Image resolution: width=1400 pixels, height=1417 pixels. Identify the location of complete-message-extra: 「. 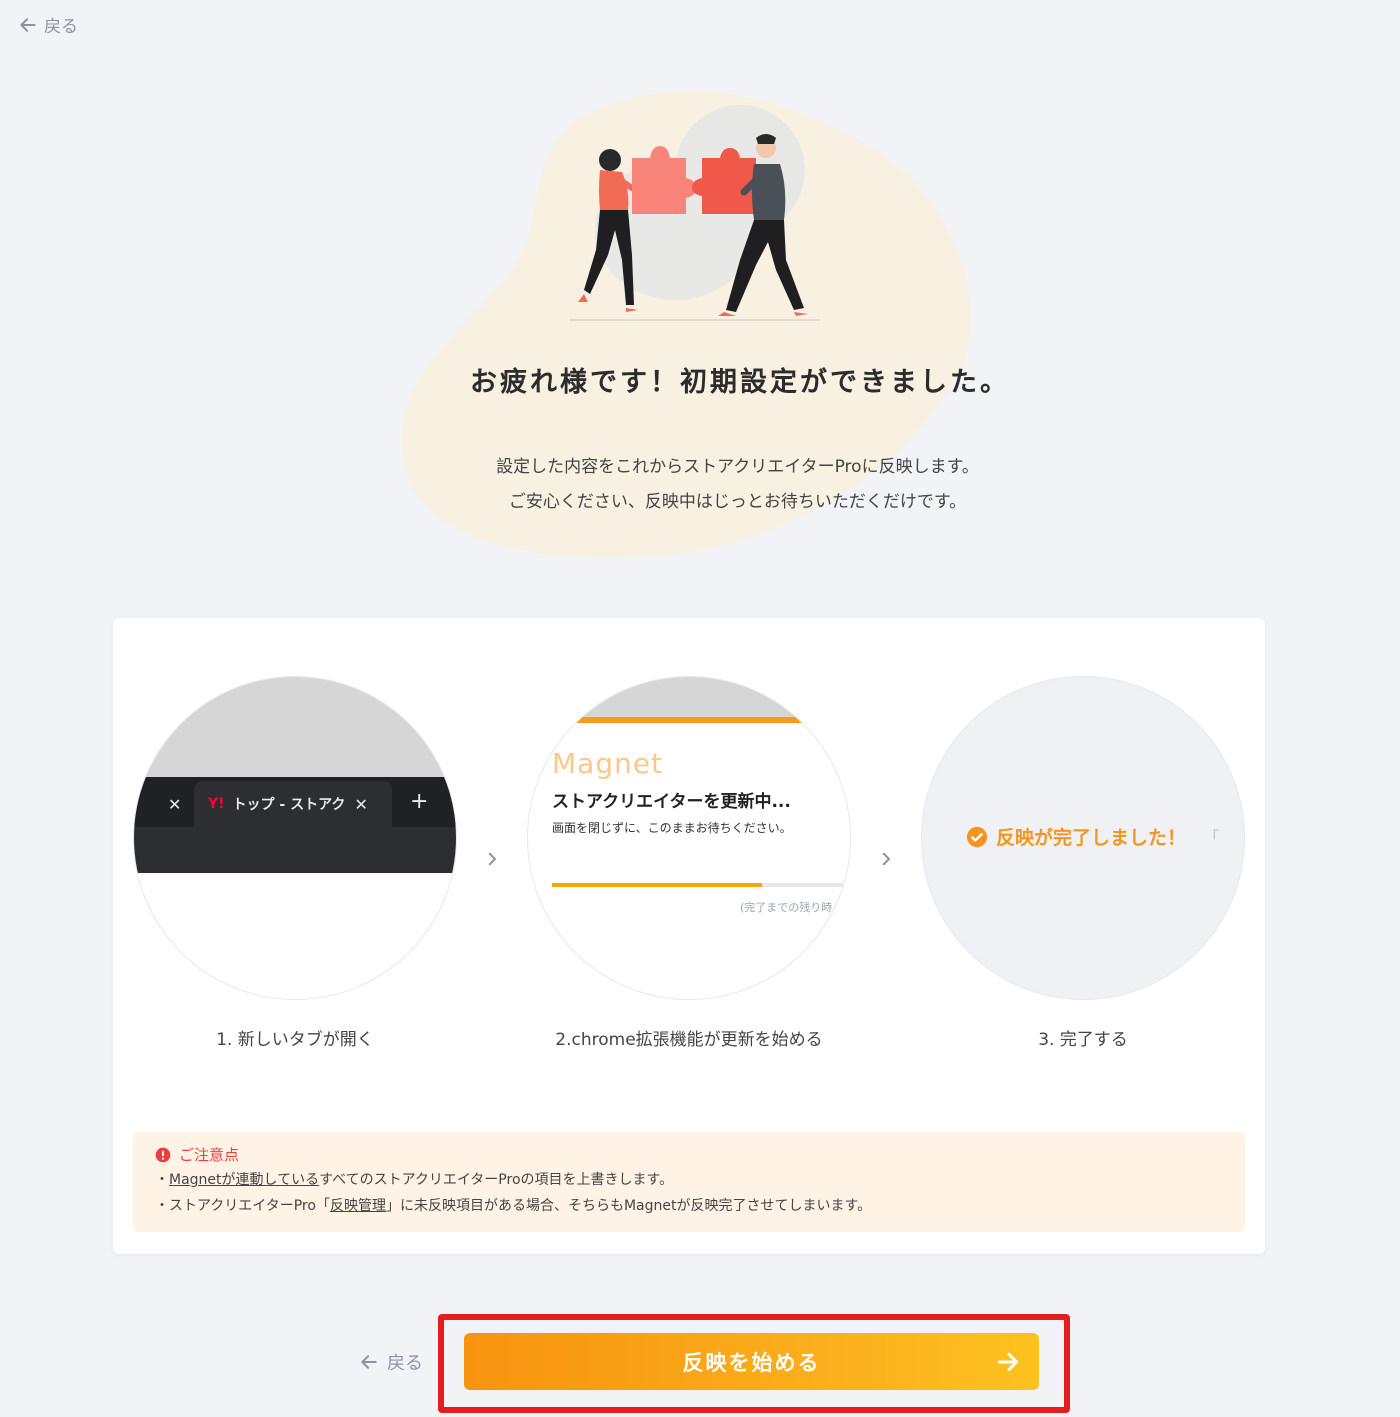
(1212, 837).